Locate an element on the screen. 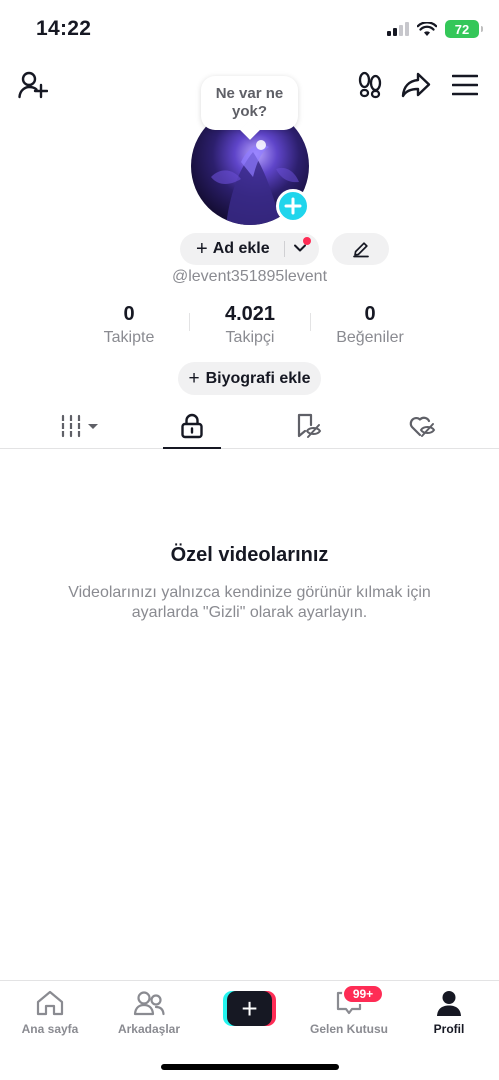 The height and width of the screenshot is (1080, 499). battery-level: 72 is located at coordinates (462, 29).